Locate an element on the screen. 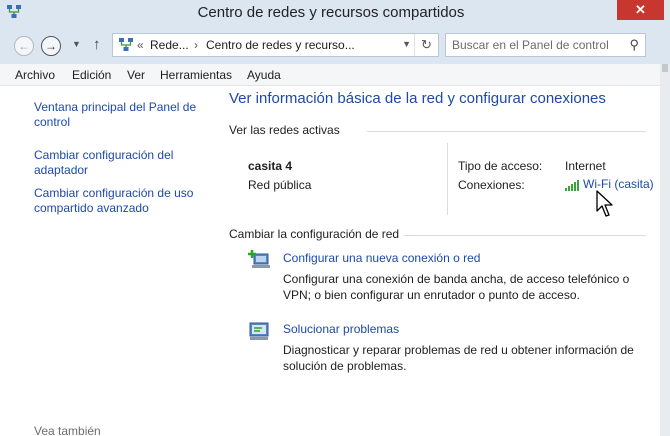 This screenshot has width=670, height=436. window-title: Centro de redes y recursos compartidos is located at coordinates (331, 12).